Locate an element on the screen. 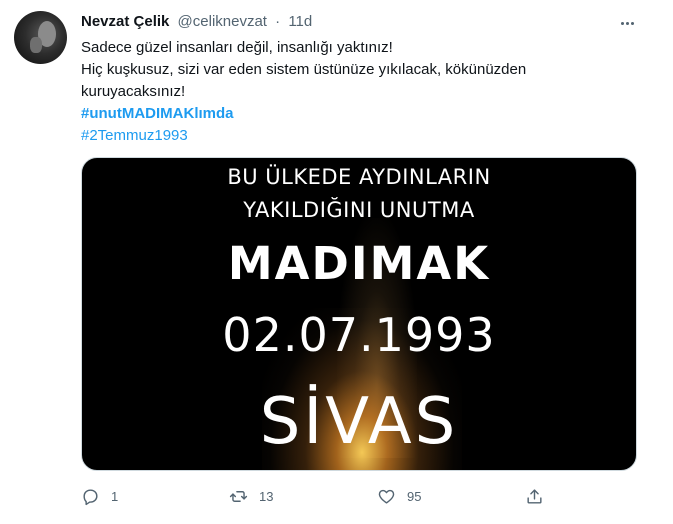  media-text-line: YAKILDIĞINI UNUTMA is located at coordinates (359, 210).